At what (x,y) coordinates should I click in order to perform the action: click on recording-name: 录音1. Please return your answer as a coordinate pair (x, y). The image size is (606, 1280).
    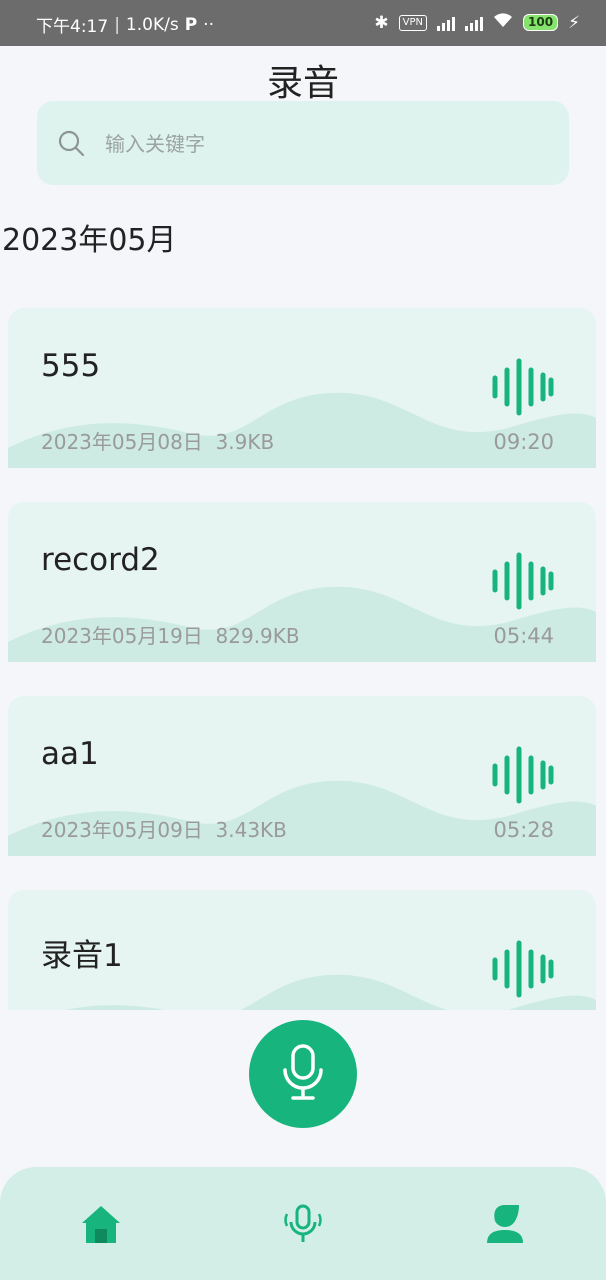
    Looking at the image, I should click on (82, 956).